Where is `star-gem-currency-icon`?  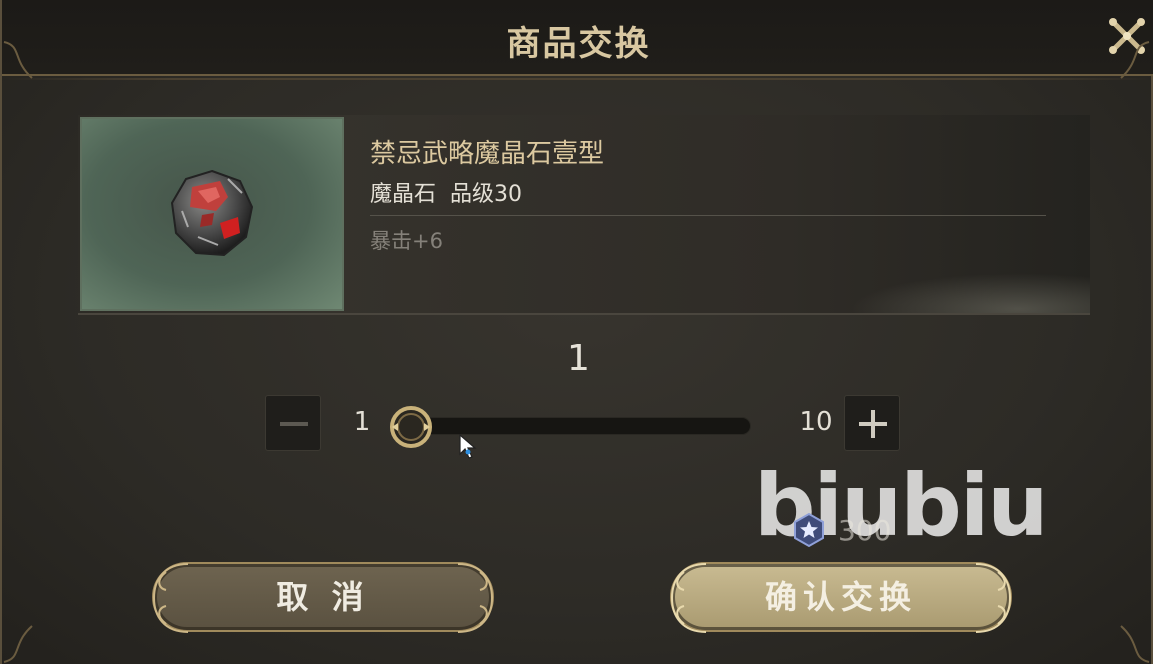 star-gem-currency-icon is located at coordinates (809, 530).